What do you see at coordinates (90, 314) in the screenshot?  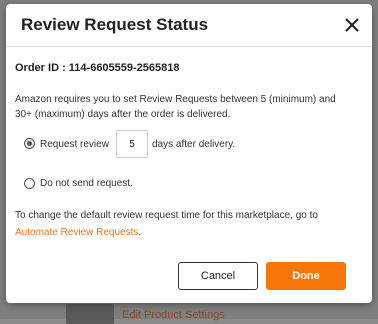 I see `background-product-thumbnail` at bounding box center [90, 314].